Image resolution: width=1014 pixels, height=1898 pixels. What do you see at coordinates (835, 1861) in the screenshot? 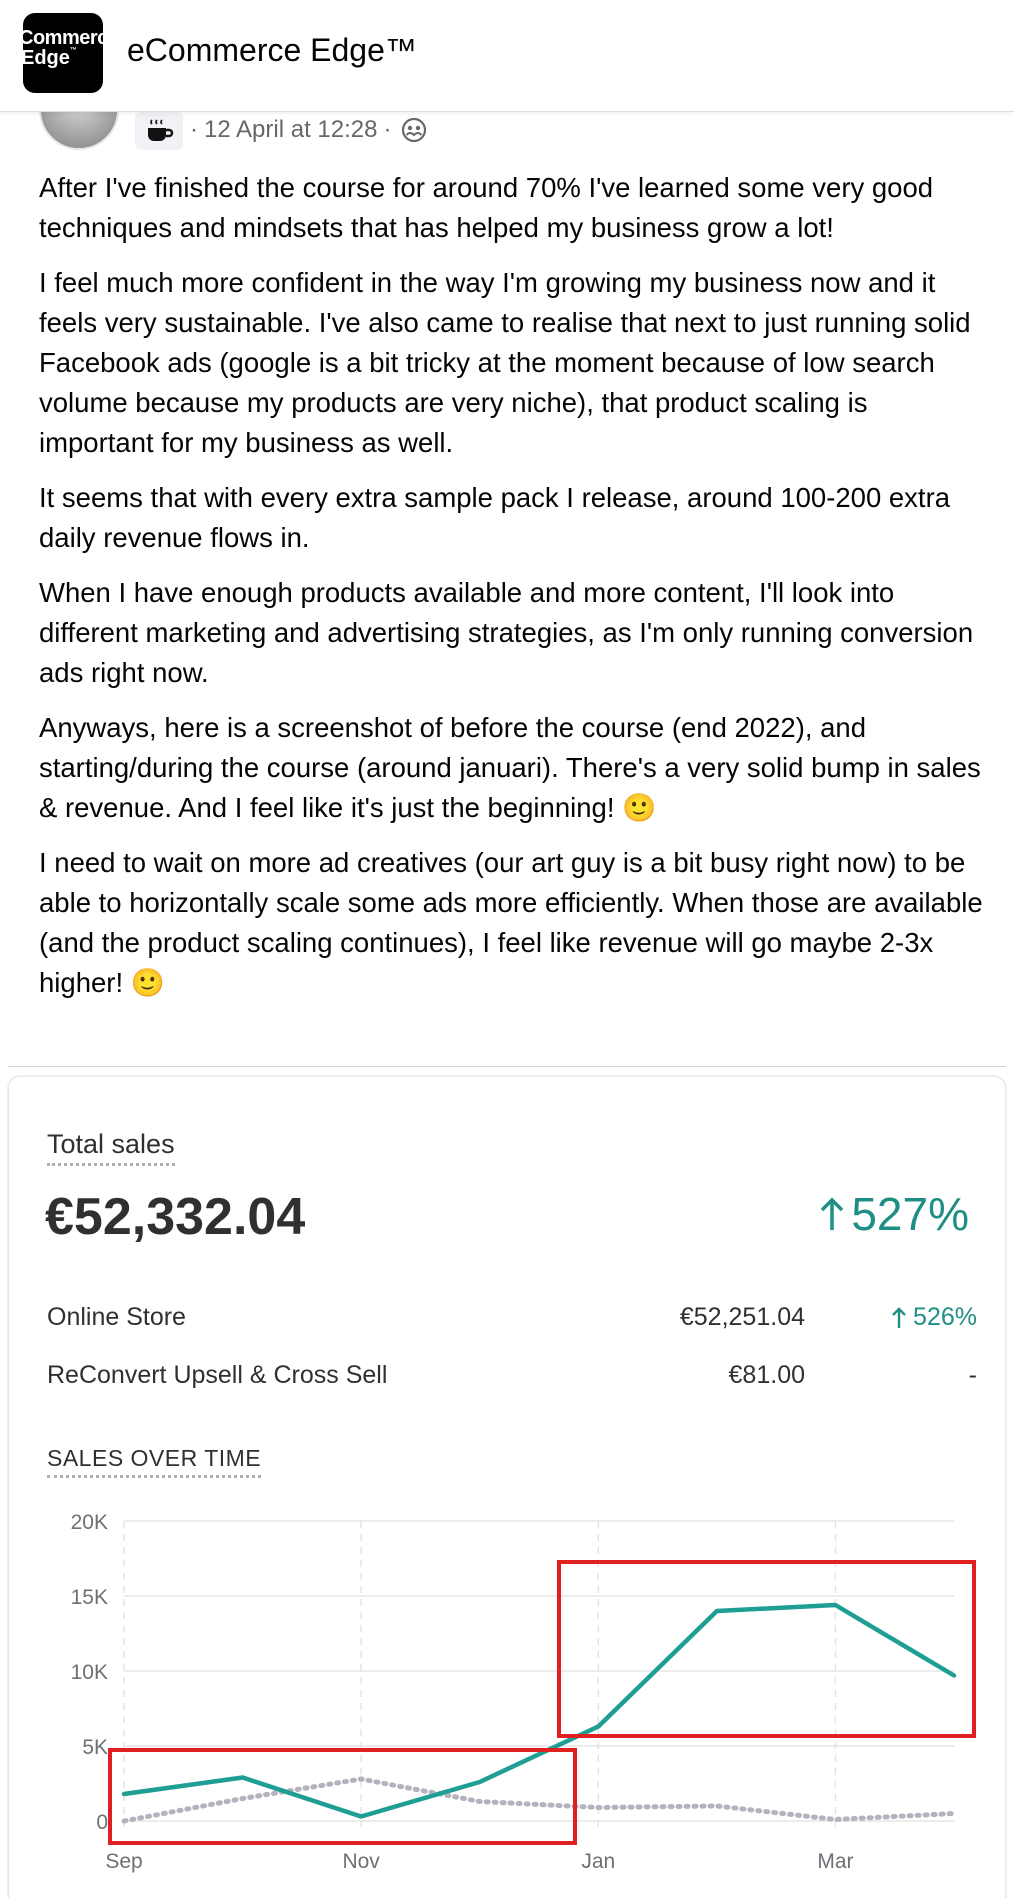
I see `x-tick-label: Mar` at bounding box center [835, 1861].